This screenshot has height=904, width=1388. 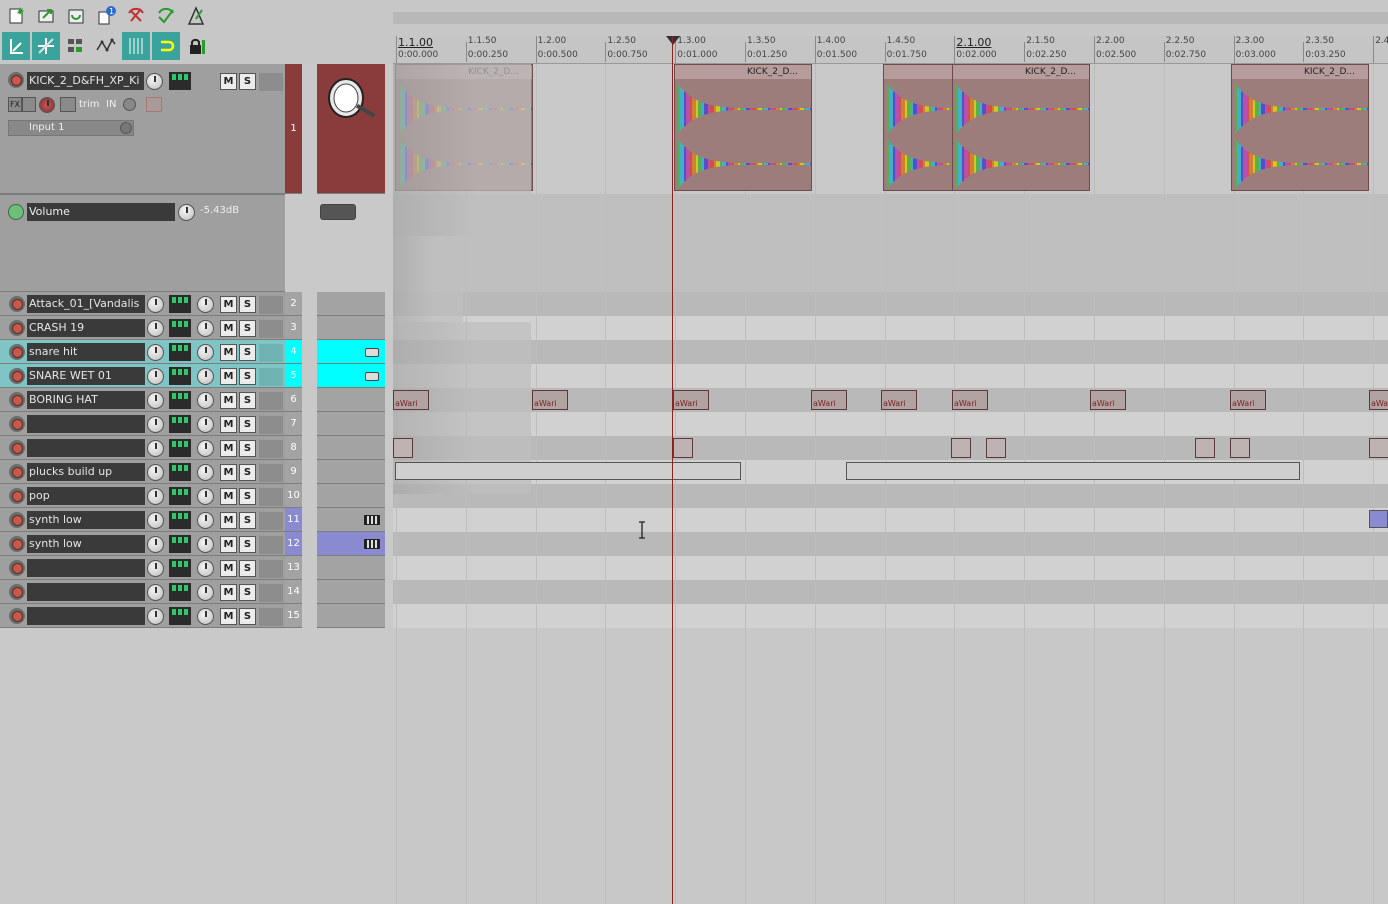 I want to click on pluck-item, so click(x=1073, y=471).